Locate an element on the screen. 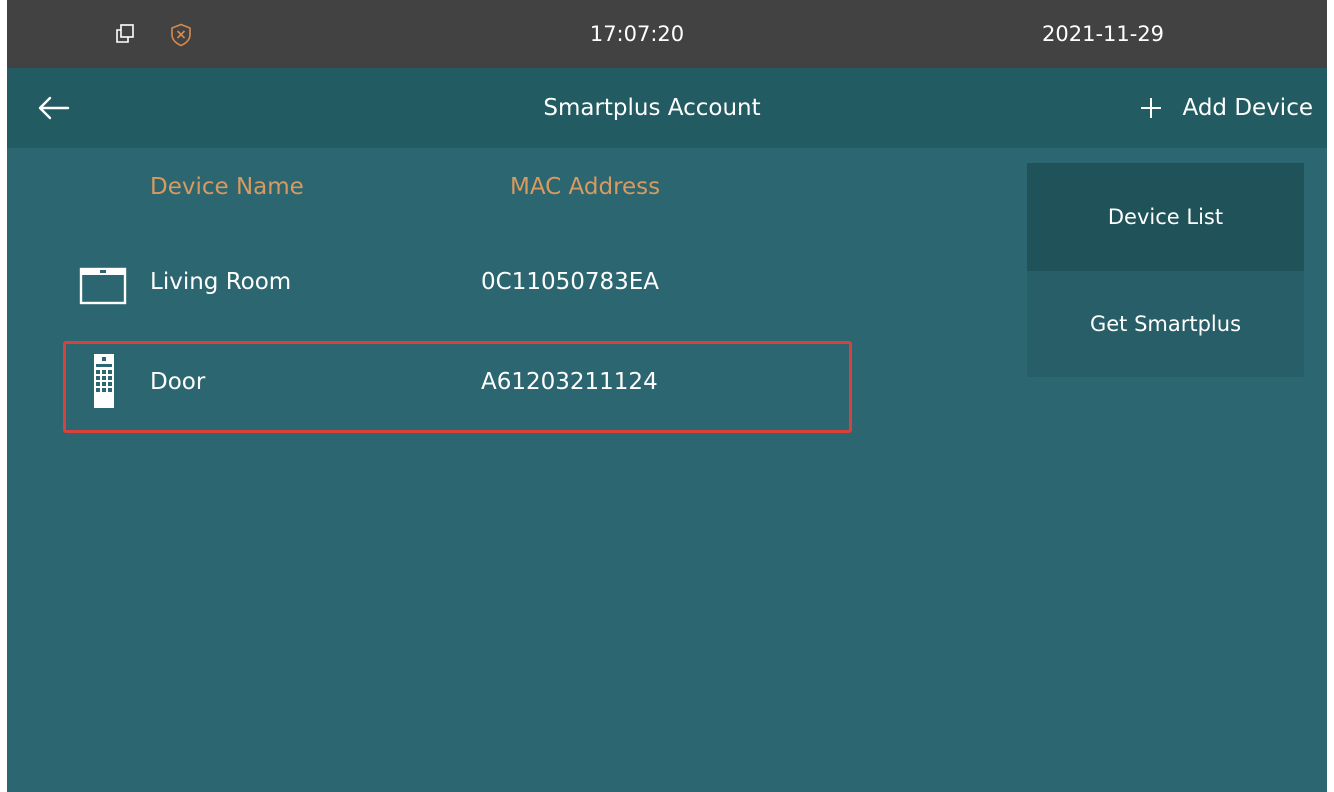 Image resolution: width=1334 pixels, height=792 pixels. device-name: Living Room is located at coordinates (221, 282).